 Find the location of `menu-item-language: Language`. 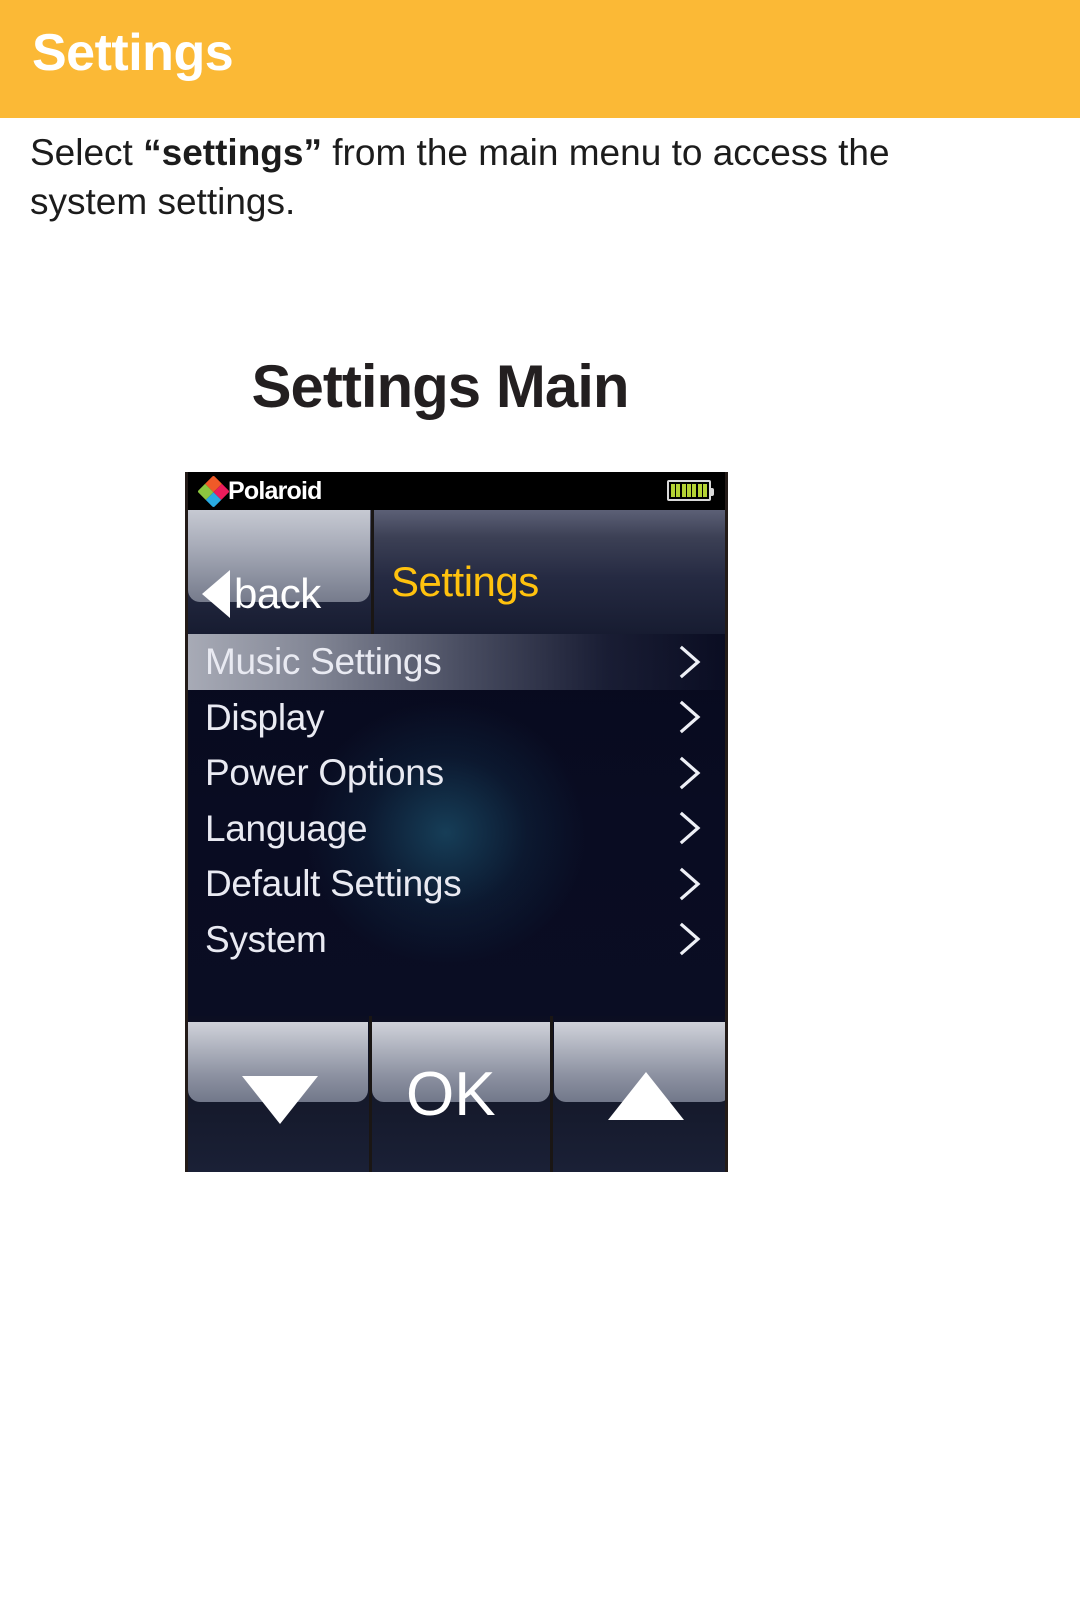

menu-item-language: Language is located at coordinates (456, 829).